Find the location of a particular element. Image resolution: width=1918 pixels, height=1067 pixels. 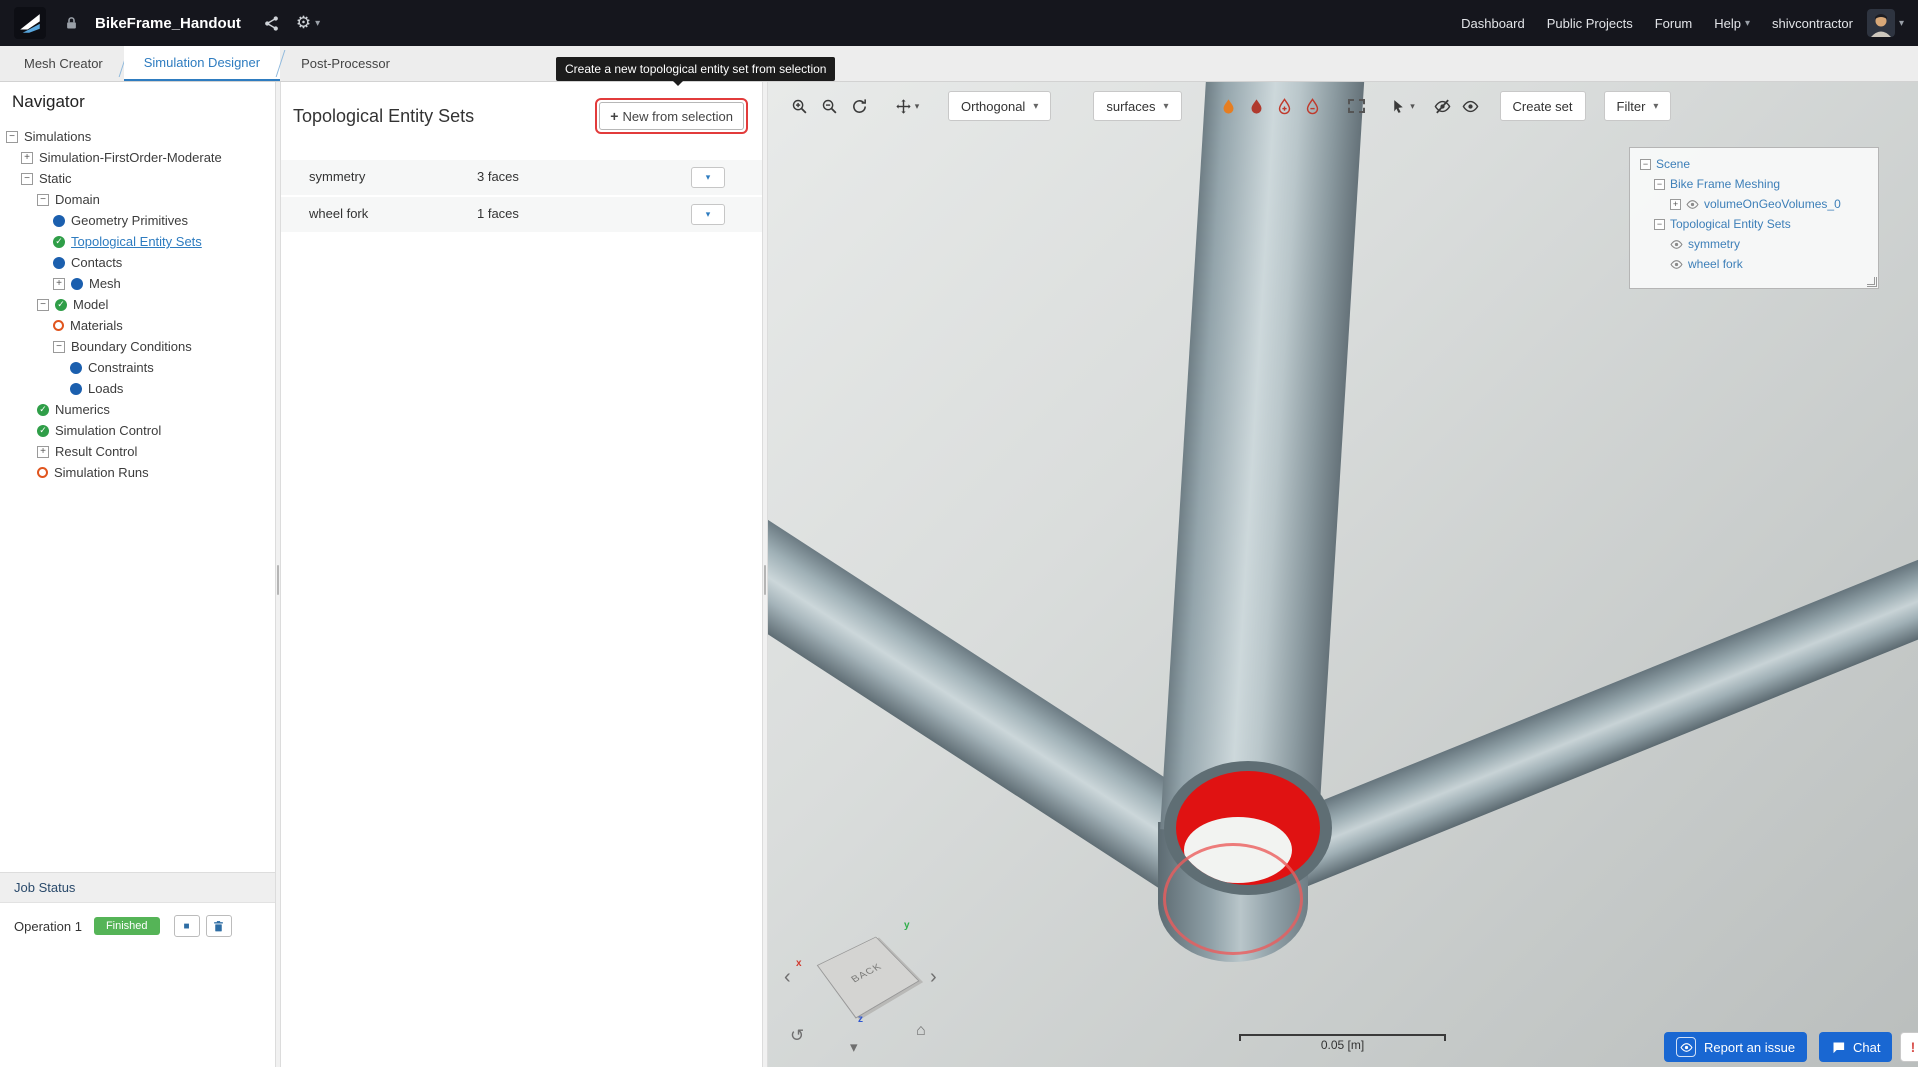

tab-mesh-creator: Mesh Creator is located at coordinates (63, 63).